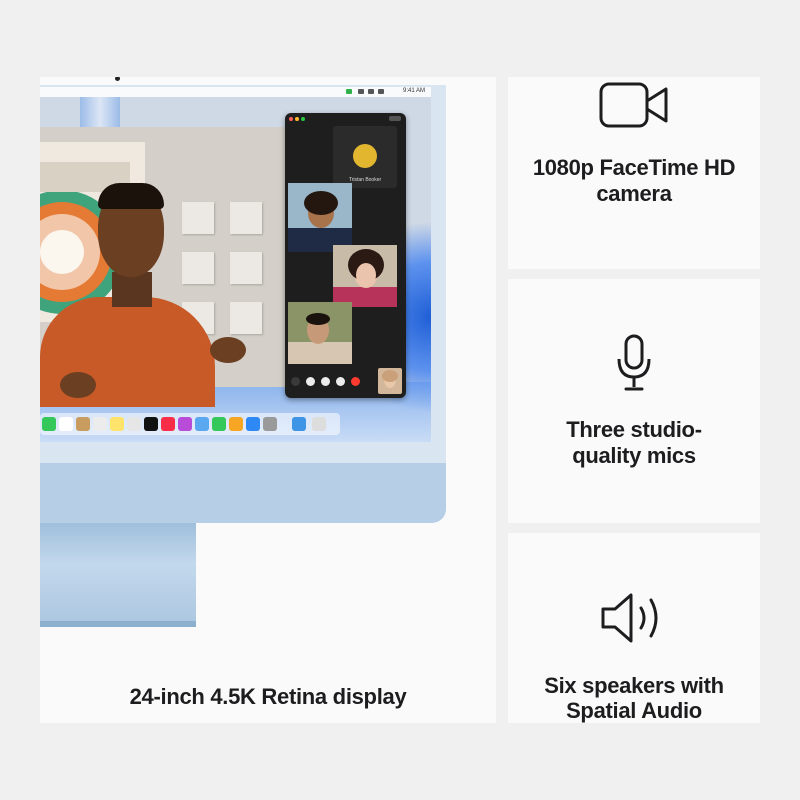 This screenshot has width=800, height=800. I want to click on mics-caption-line1: Three studio-, so click(634, 429).